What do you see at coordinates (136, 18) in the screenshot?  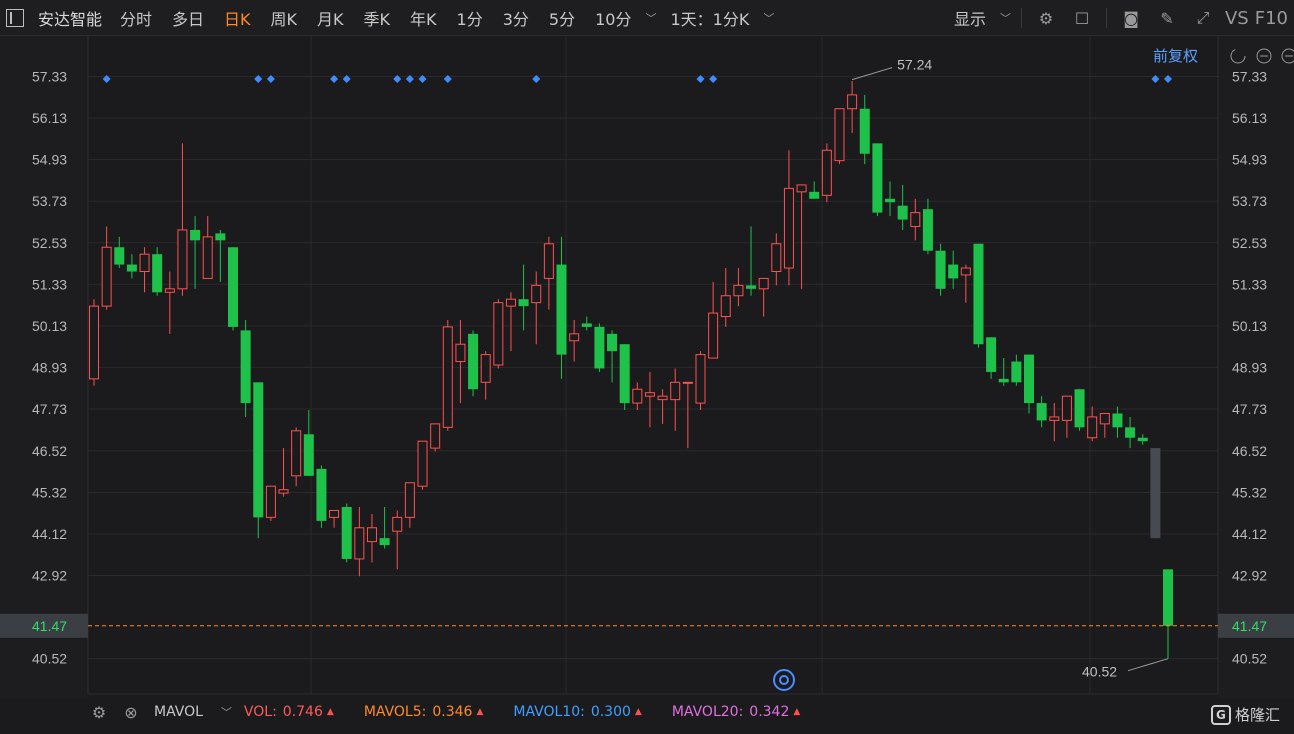 I see `period-tab: 分时` at bounding box center [136, 18].